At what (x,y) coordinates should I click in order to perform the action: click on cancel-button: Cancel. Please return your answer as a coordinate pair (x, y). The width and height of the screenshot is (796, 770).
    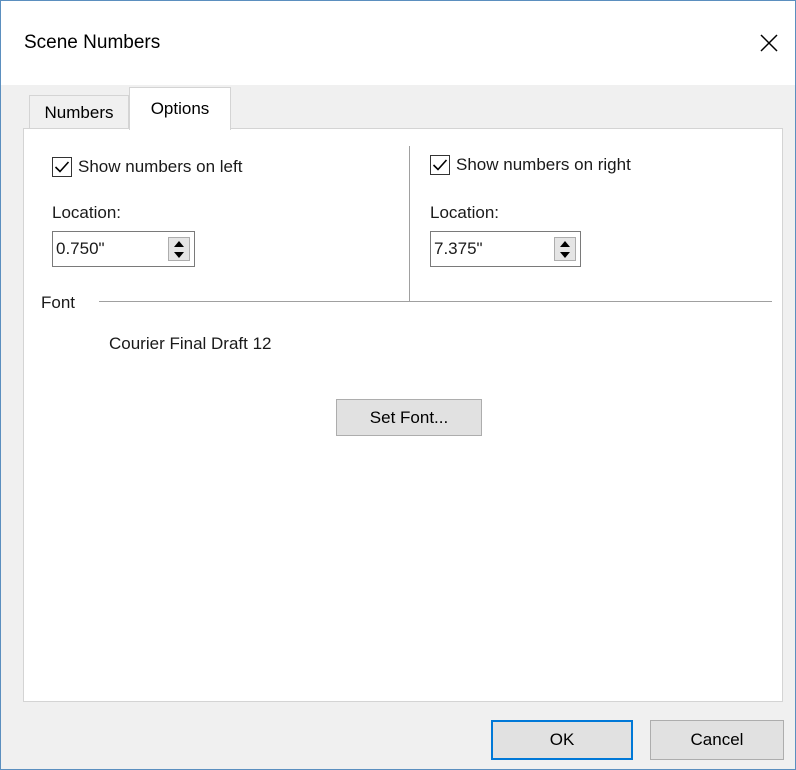
    Looking at the image, I should click on (717, 740).